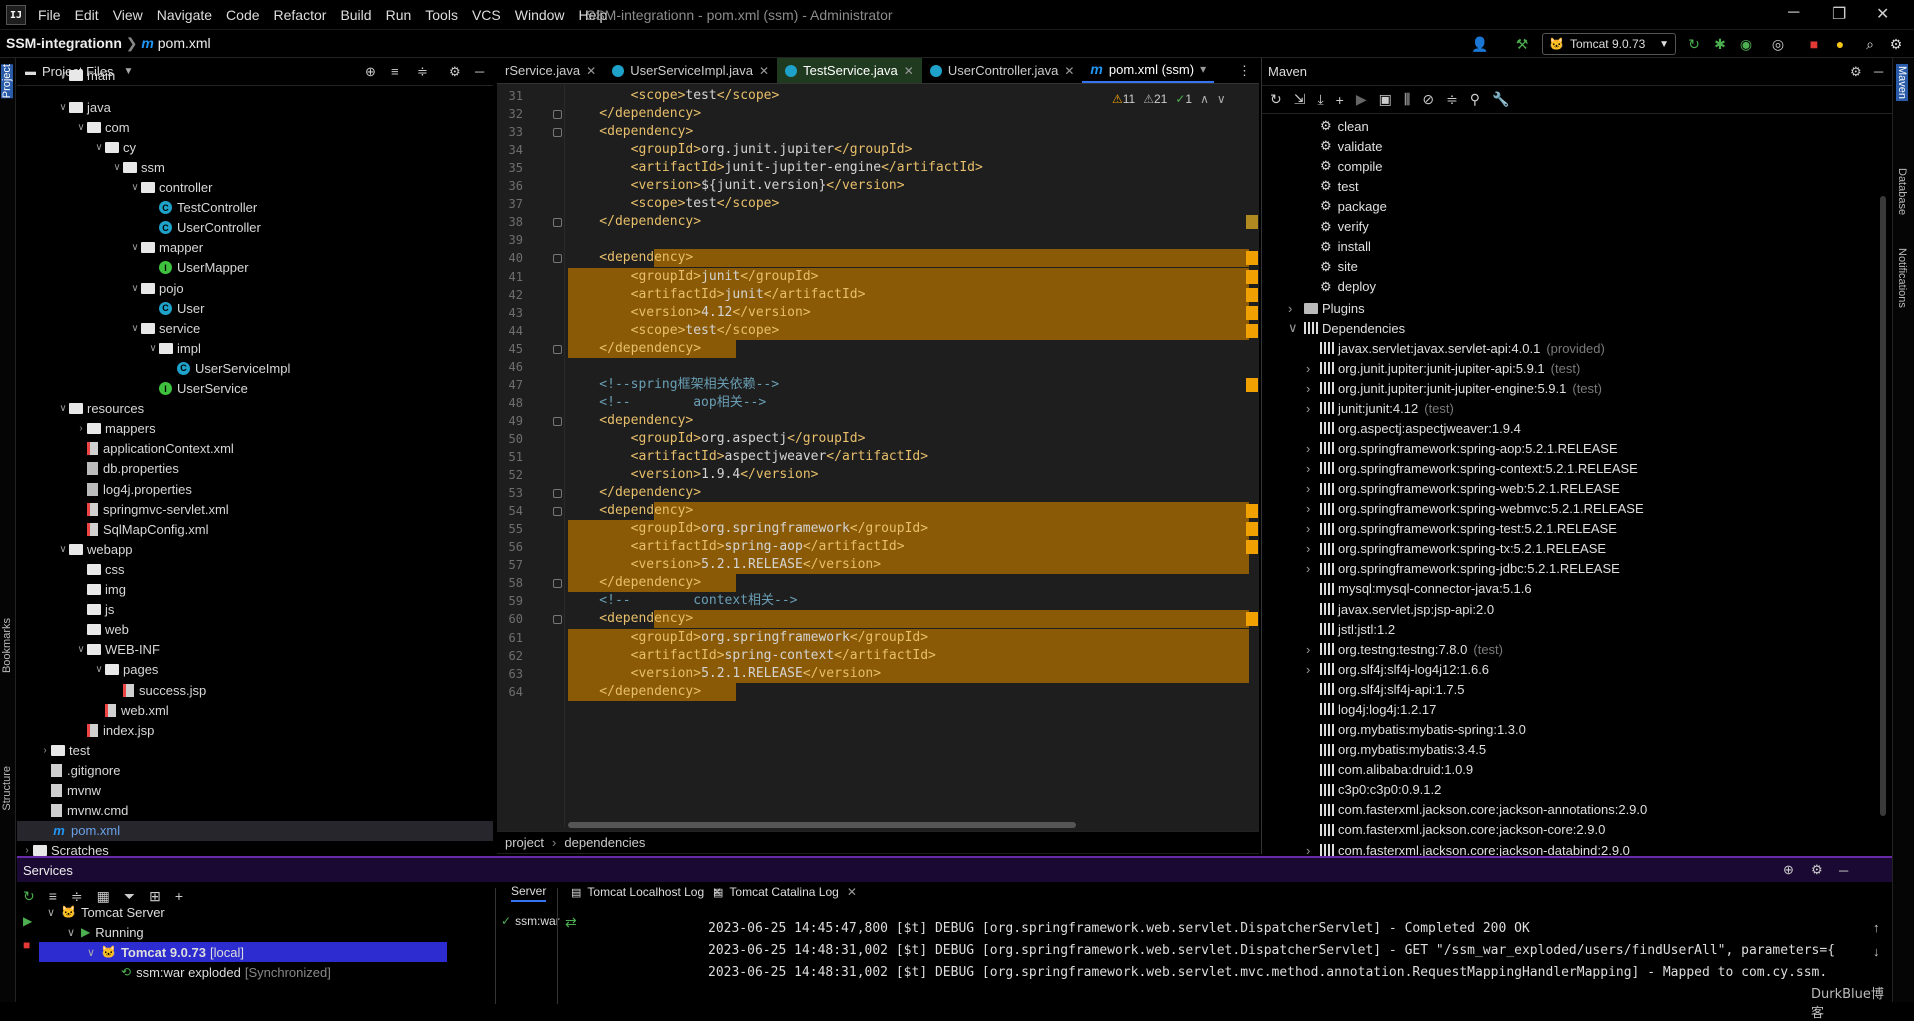 Image resolution: width=1914 pixels, height=1021 pixels. Describe the element at coordinates (1148, 70) in the screenshot. I see `tab-pom-xml-ssm: m pom.xml (ssm) ▾` at that location.